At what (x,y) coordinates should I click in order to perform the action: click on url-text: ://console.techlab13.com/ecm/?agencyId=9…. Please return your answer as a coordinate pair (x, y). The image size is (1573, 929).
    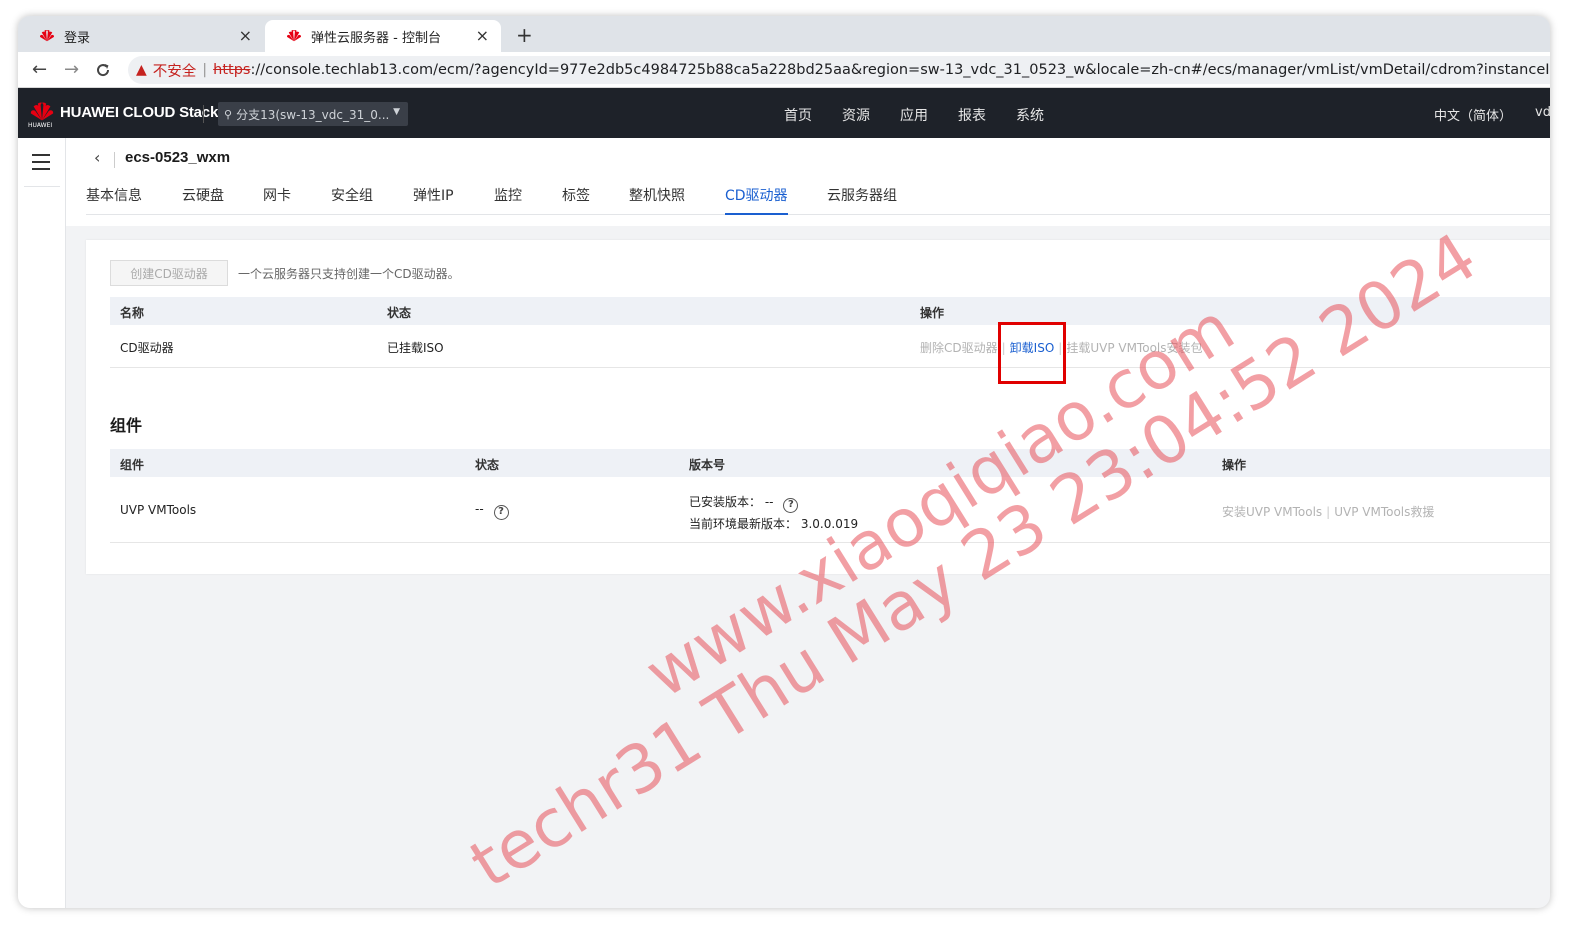
    Looking at the image, I should click on (900, 70).